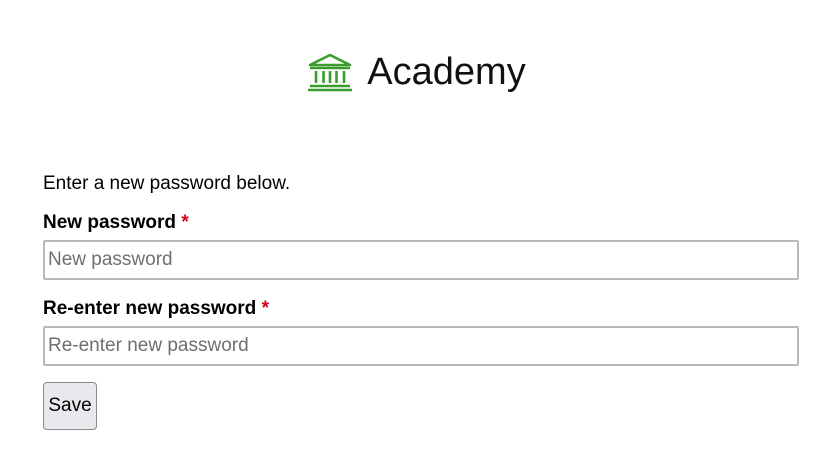 The image size is (833, 459). Describe the element at coordinates (446, 72) in the screenshot. I see `brand-name: Academy` at that location.